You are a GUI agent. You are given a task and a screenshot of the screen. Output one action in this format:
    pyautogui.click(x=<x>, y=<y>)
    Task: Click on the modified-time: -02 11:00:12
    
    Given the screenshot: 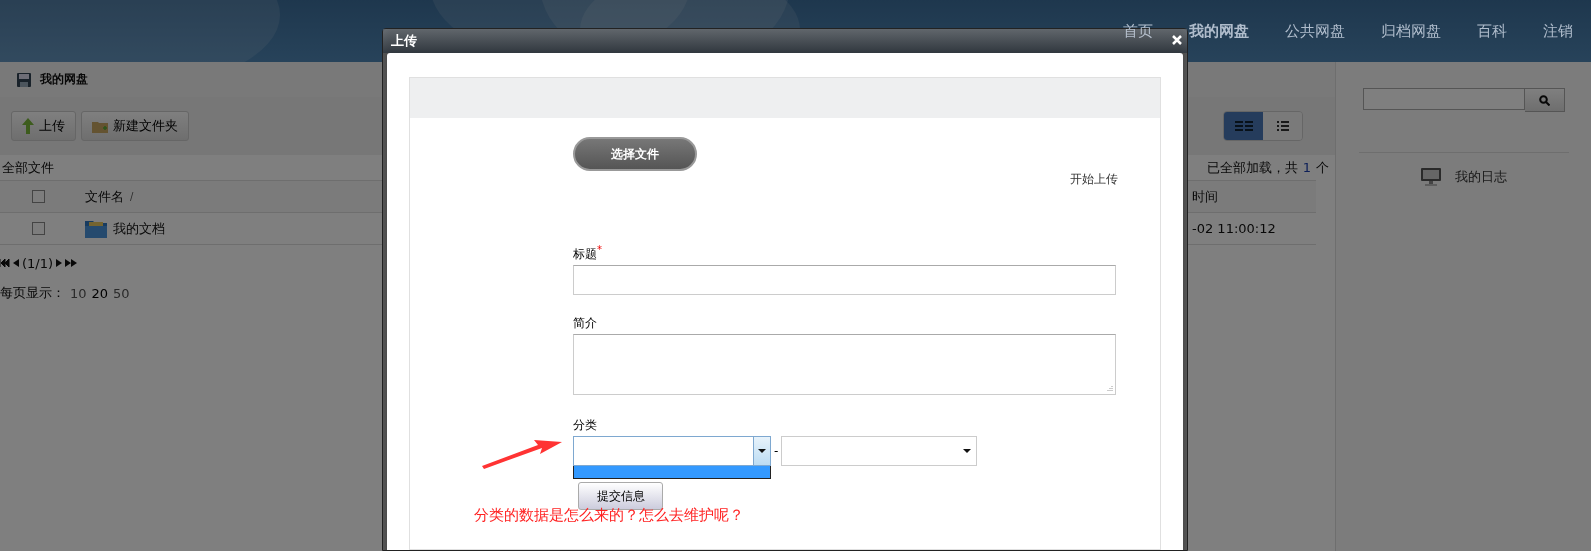 What is the action you would take?
    pyautogui.click(x=1234, y=228)
    